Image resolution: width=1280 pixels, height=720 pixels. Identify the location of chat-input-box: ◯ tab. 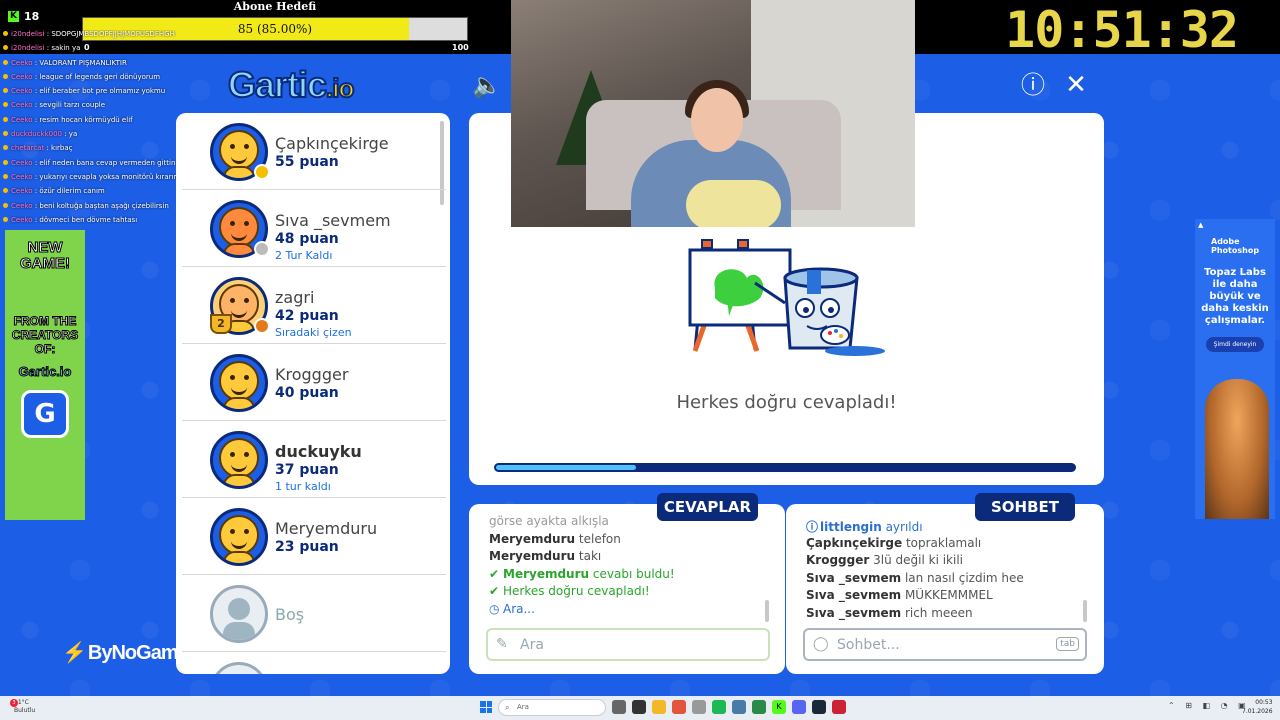
(945, 644).